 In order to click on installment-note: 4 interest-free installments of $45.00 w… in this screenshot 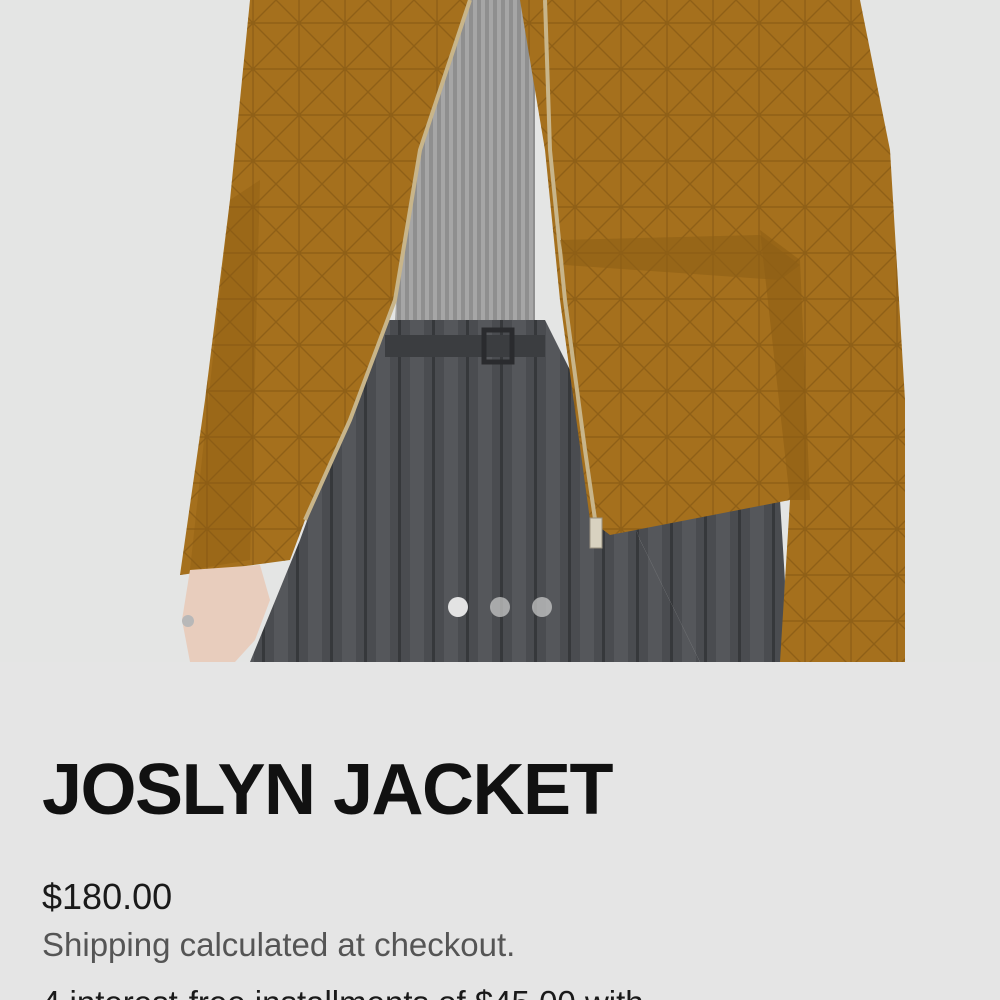, I will do `click(343, 993)`.